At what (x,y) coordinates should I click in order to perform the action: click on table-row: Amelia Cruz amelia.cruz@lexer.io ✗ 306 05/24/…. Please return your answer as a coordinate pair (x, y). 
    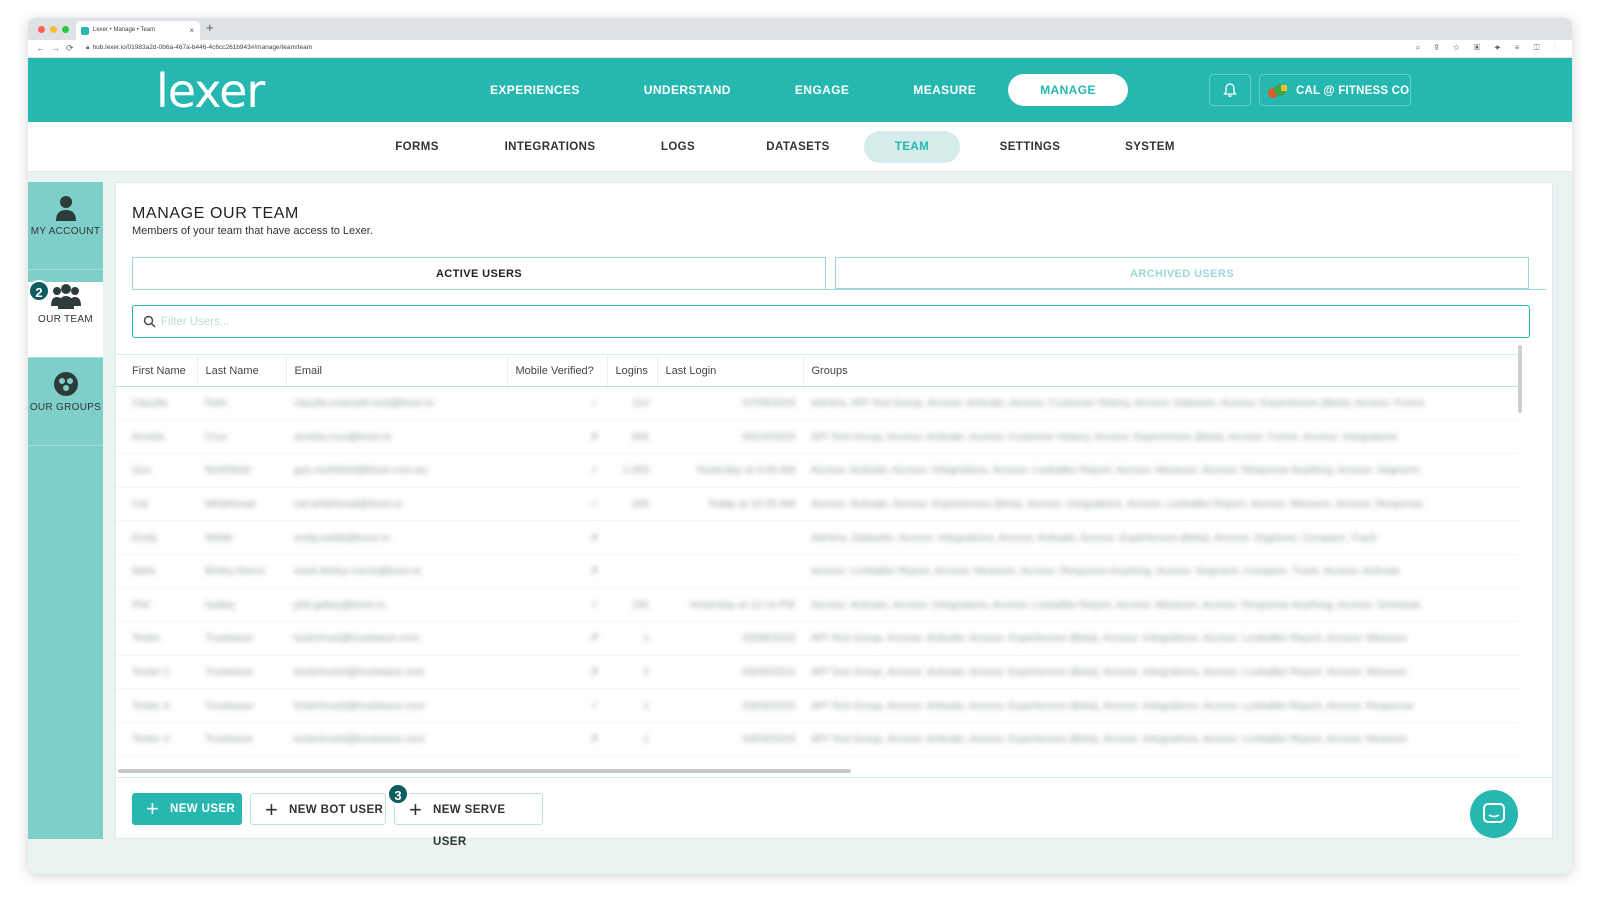
    Looking at the image, I should click on (817, 437).